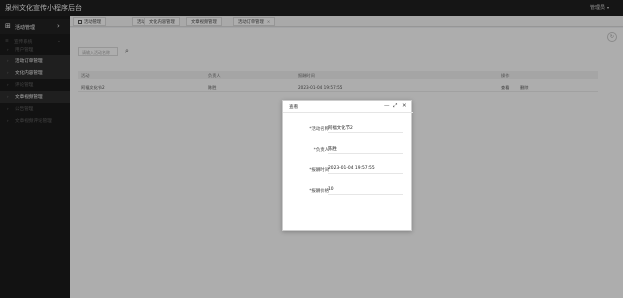 This screenshot has height=298, width=623. Describe the element at coordinates (294, 107) in the screenshot. I see `dialog-title: 查看` at that location.